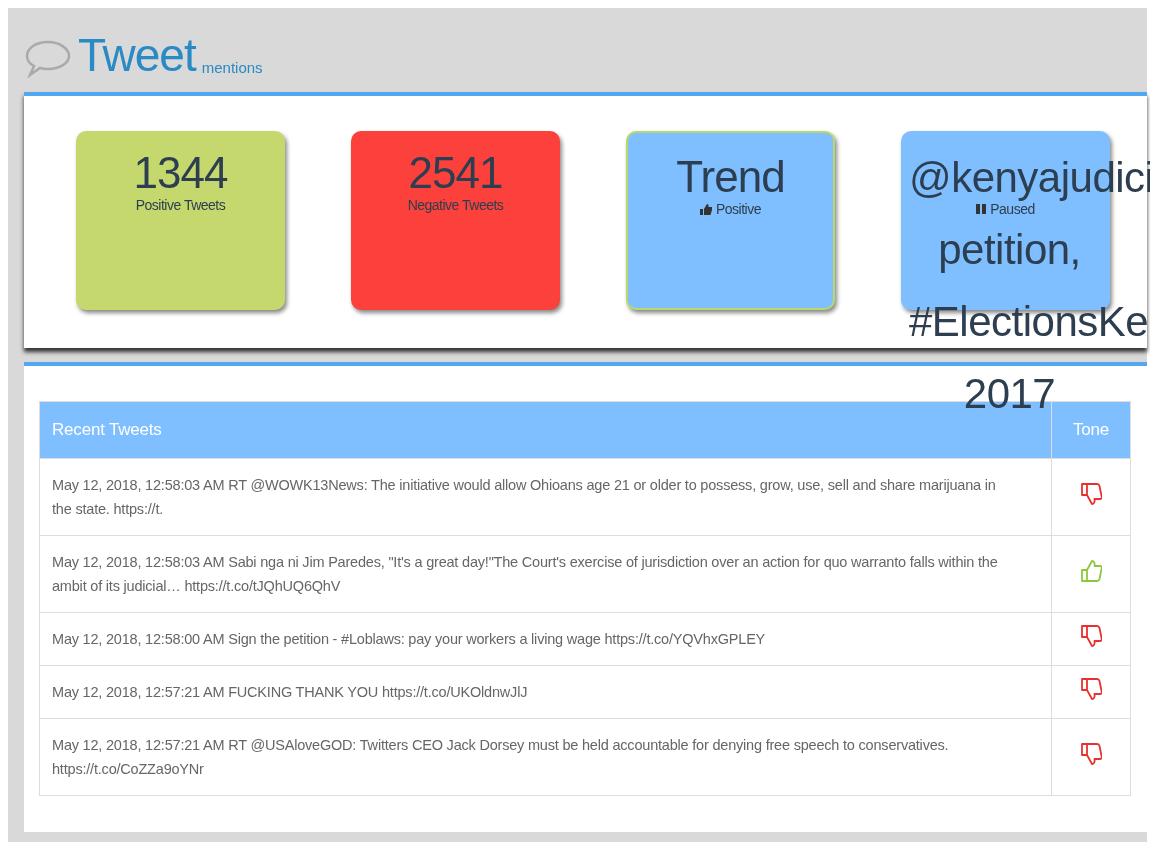 This screenshot has width=1150, height=842. I want to click on column-header: Tone, so click(1091, 430).